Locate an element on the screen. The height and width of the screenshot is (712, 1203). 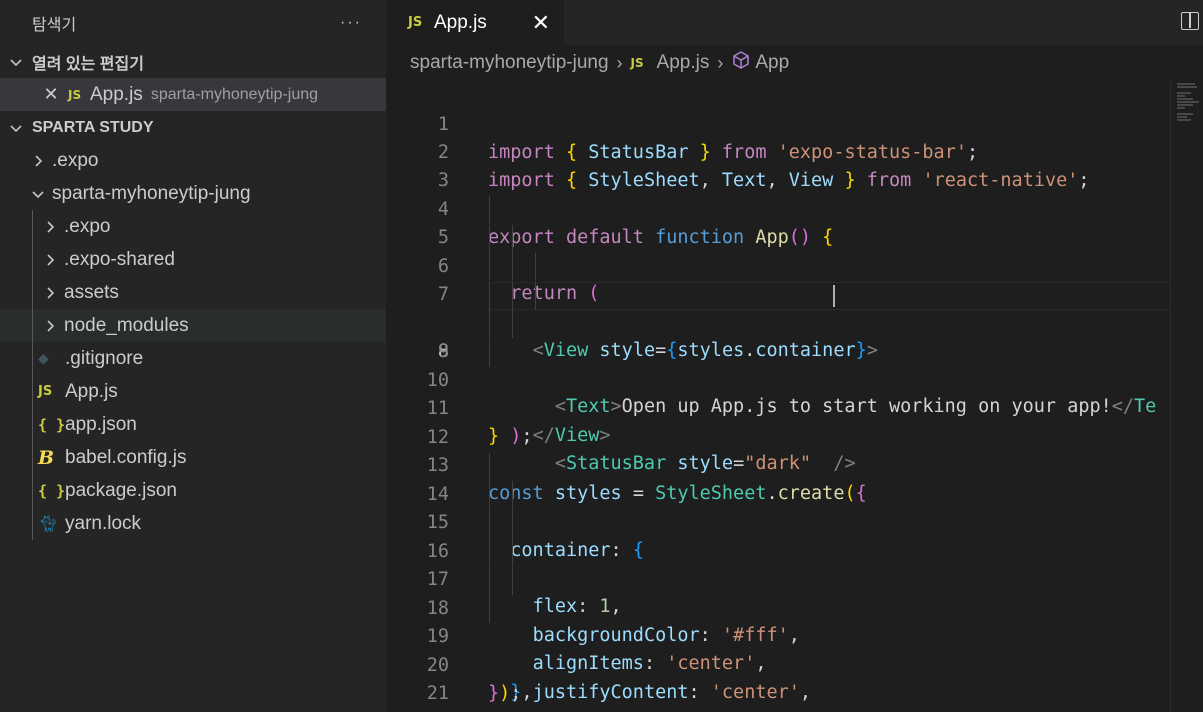
explorer-header: 탐색기 ··· is located at coordinates (193, 22).